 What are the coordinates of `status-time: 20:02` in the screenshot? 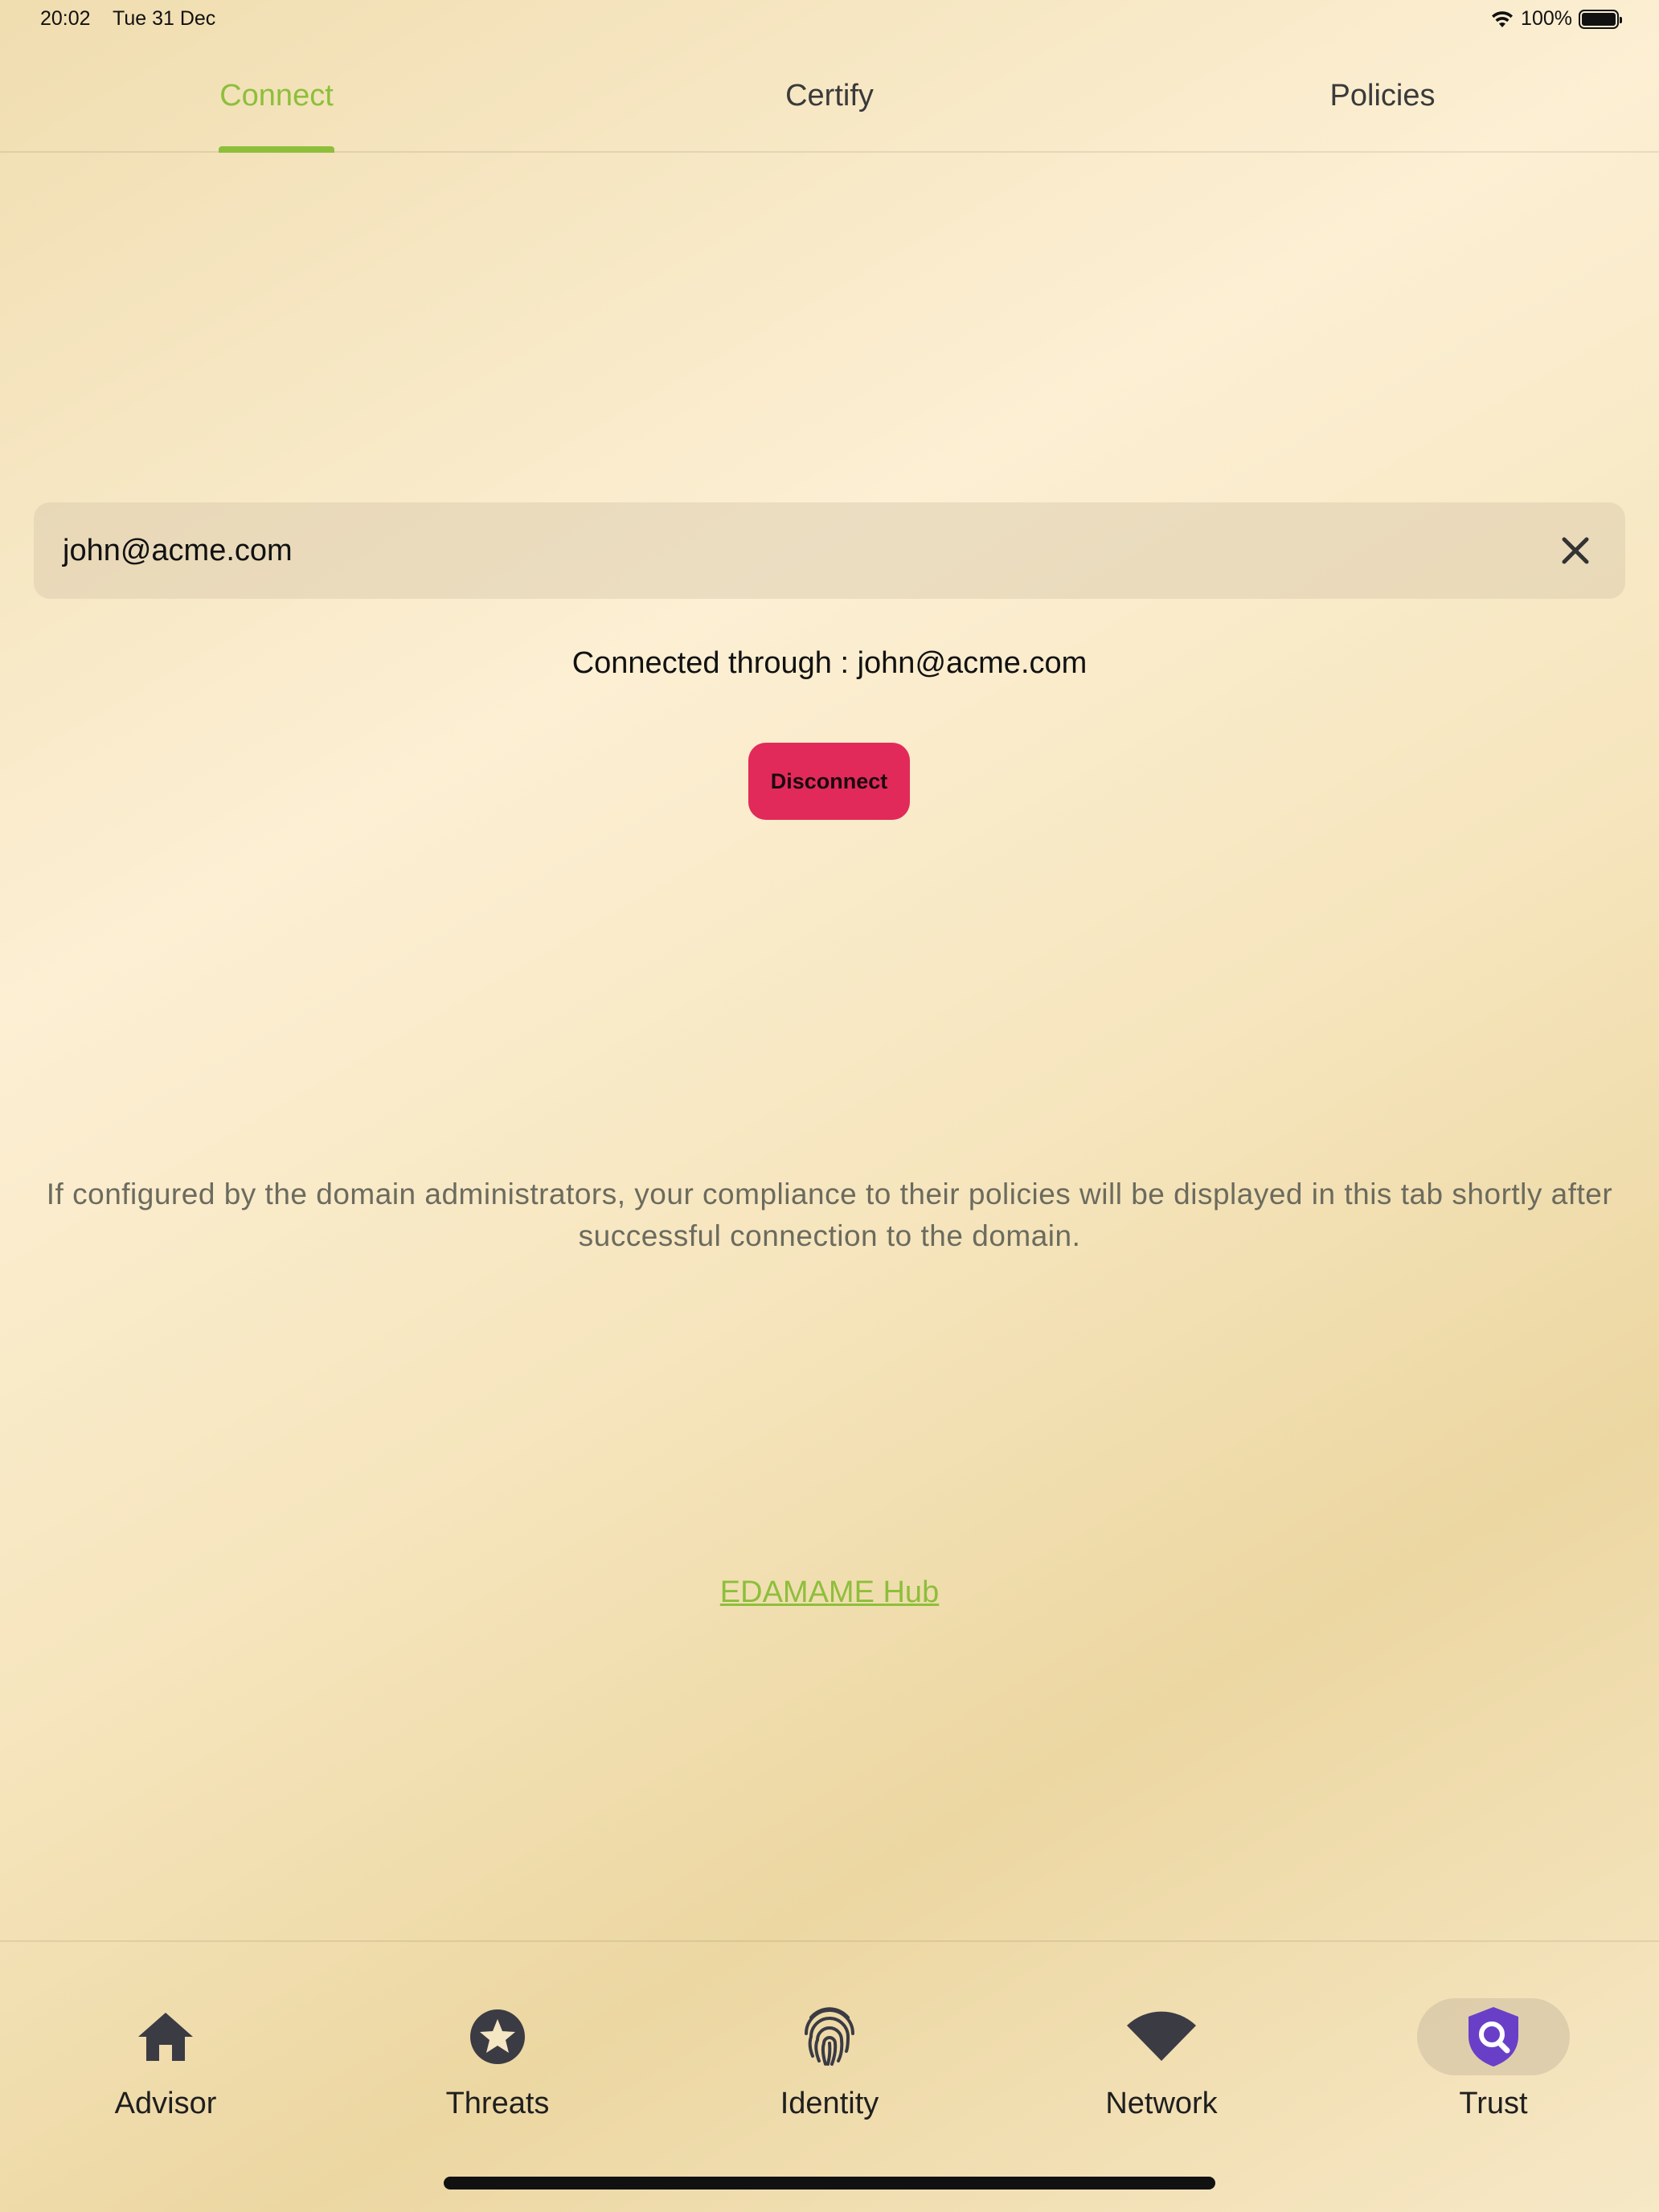 It's located at (65, 18).